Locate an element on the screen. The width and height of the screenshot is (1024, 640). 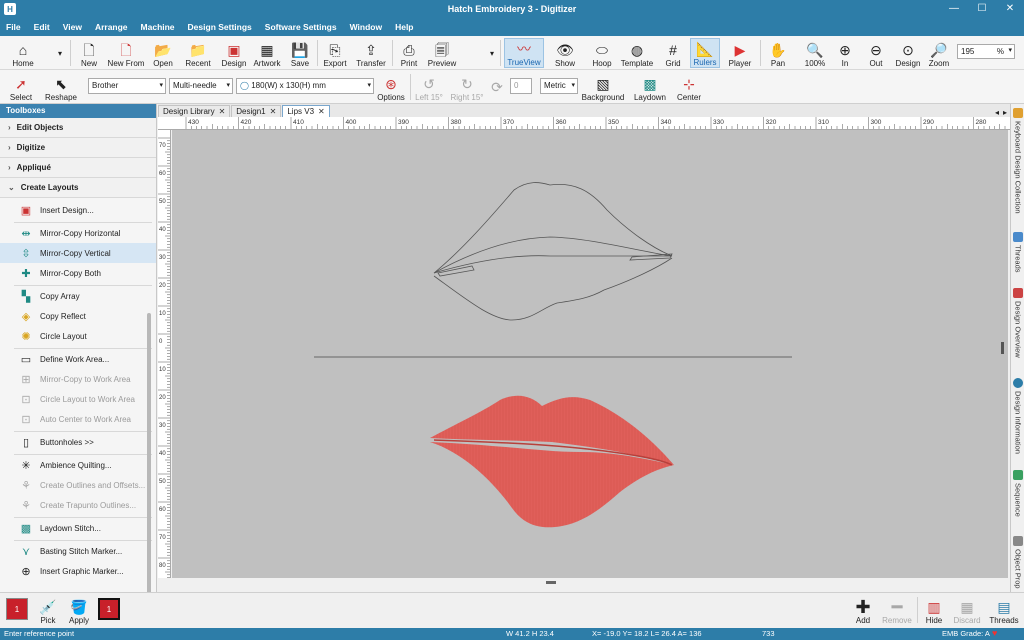
reshape-tool: ⬉ Reshape is located at coordinates (61, 87).